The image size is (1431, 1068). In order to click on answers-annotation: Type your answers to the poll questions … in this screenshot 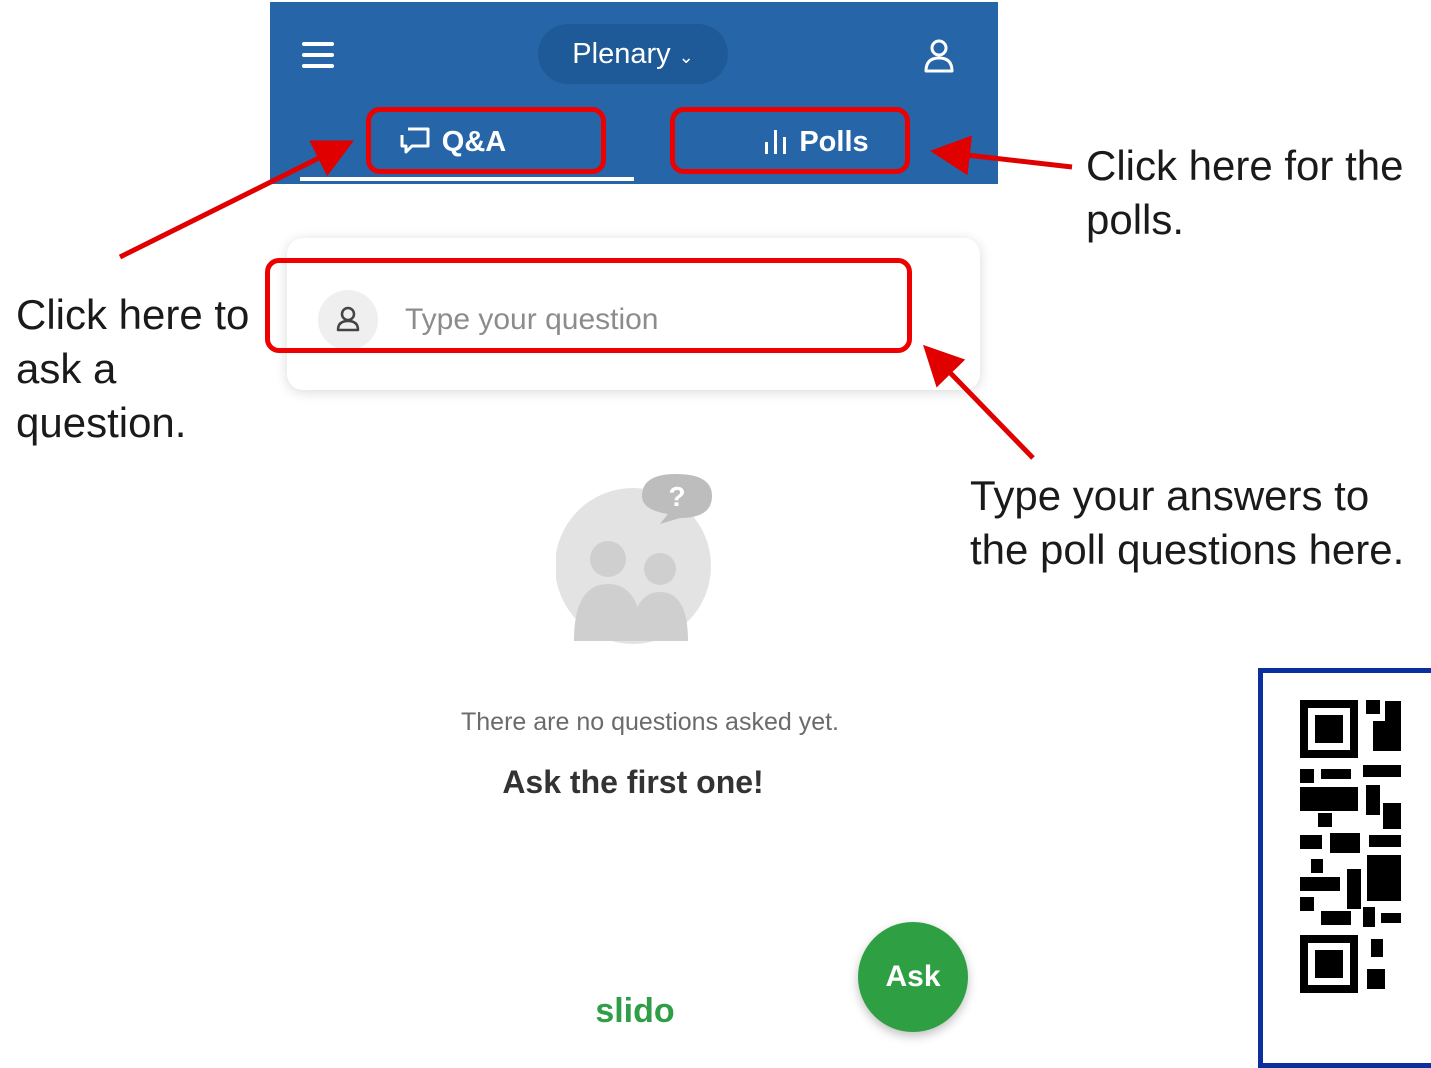, I will do `click(1187, 522)`.